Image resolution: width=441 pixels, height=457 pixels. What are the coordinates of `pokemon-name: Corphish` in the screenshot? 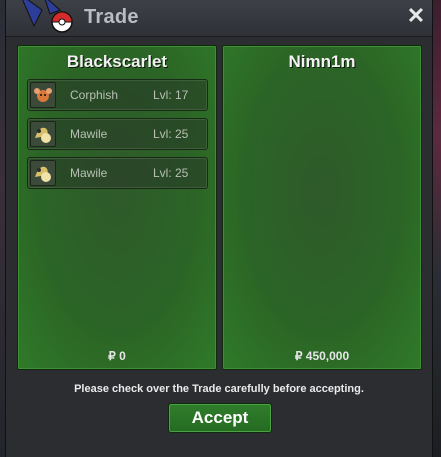 It's located at (94, 95).